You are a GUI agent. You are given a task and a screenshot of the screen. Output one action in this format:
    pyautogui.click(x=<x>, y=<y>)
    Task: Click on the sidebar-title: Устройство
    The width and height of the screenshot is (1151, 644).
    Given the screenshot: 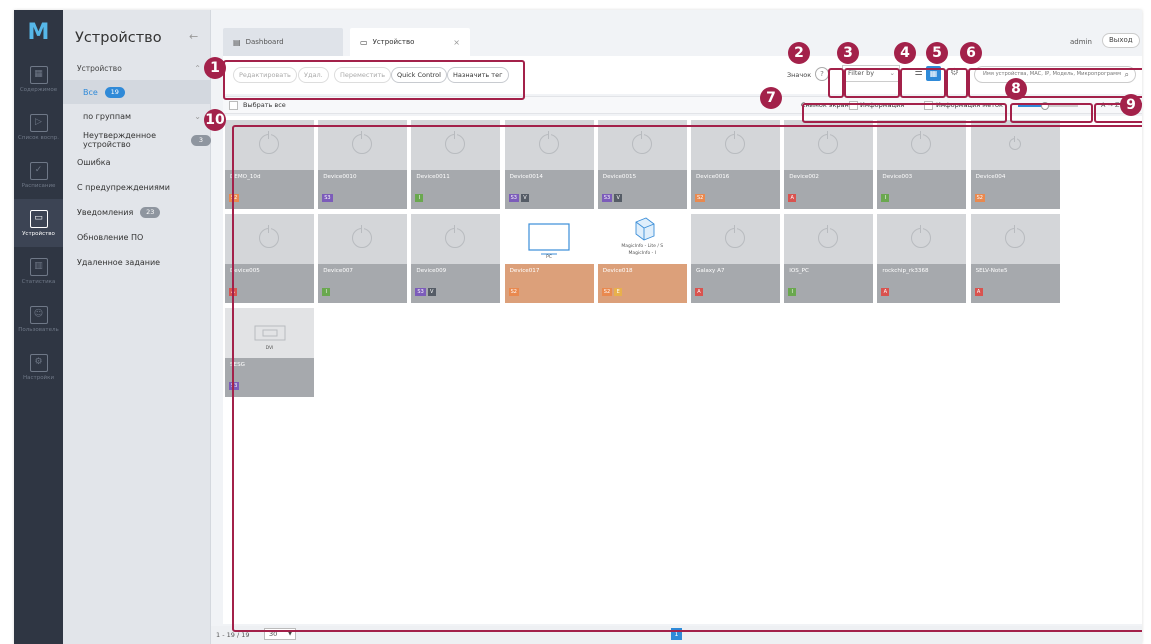 What is the action you would take?
    pyautogui.click(x=118, y=38)
    